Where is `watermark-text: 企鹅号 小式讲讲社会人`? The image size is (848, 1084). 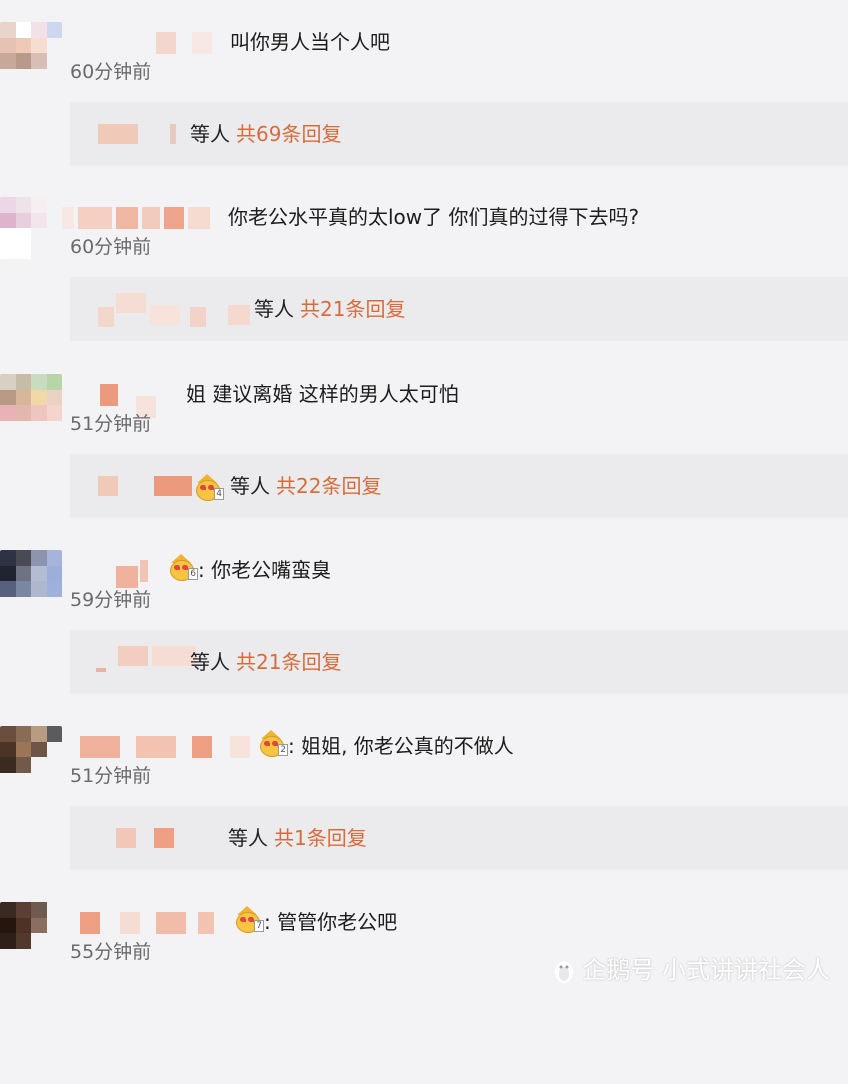
watermark-text: 企鹅号 小式讲讲社会人 is located at coordinates (706, 970).